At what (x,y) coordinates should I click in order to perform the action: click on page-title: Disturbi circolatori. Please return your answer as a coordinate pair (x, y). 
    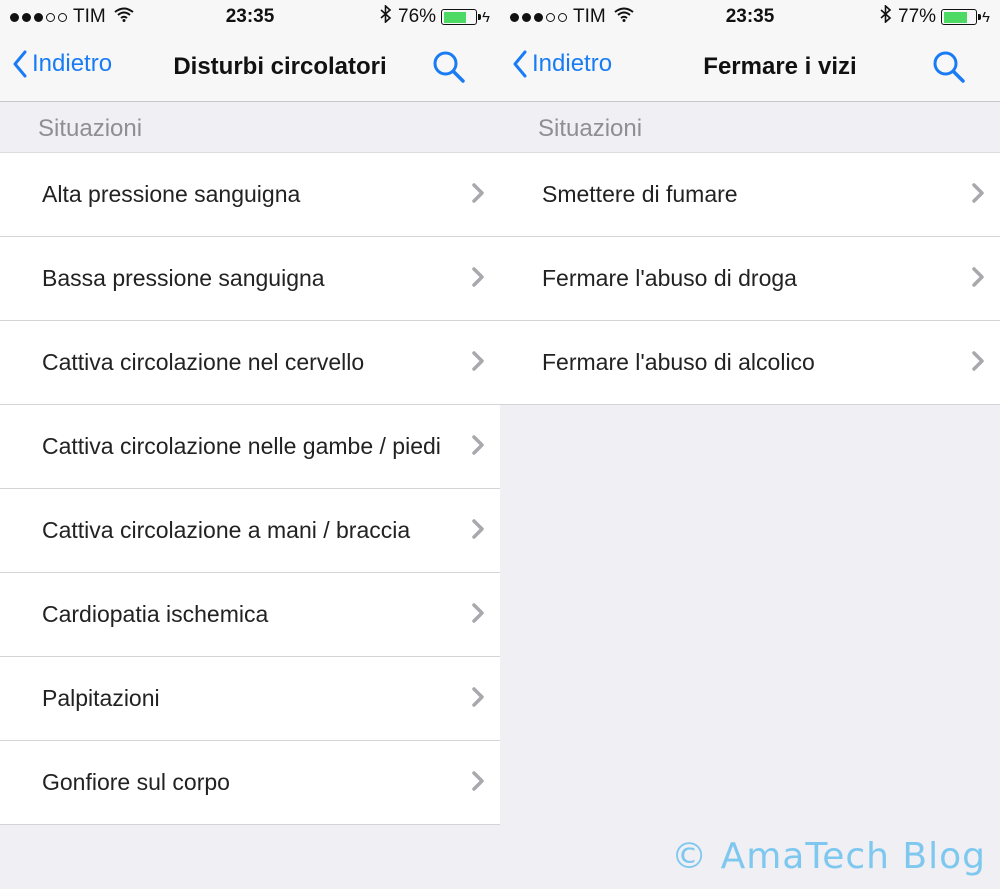
    Looking at the image, I should click on (280, 66).